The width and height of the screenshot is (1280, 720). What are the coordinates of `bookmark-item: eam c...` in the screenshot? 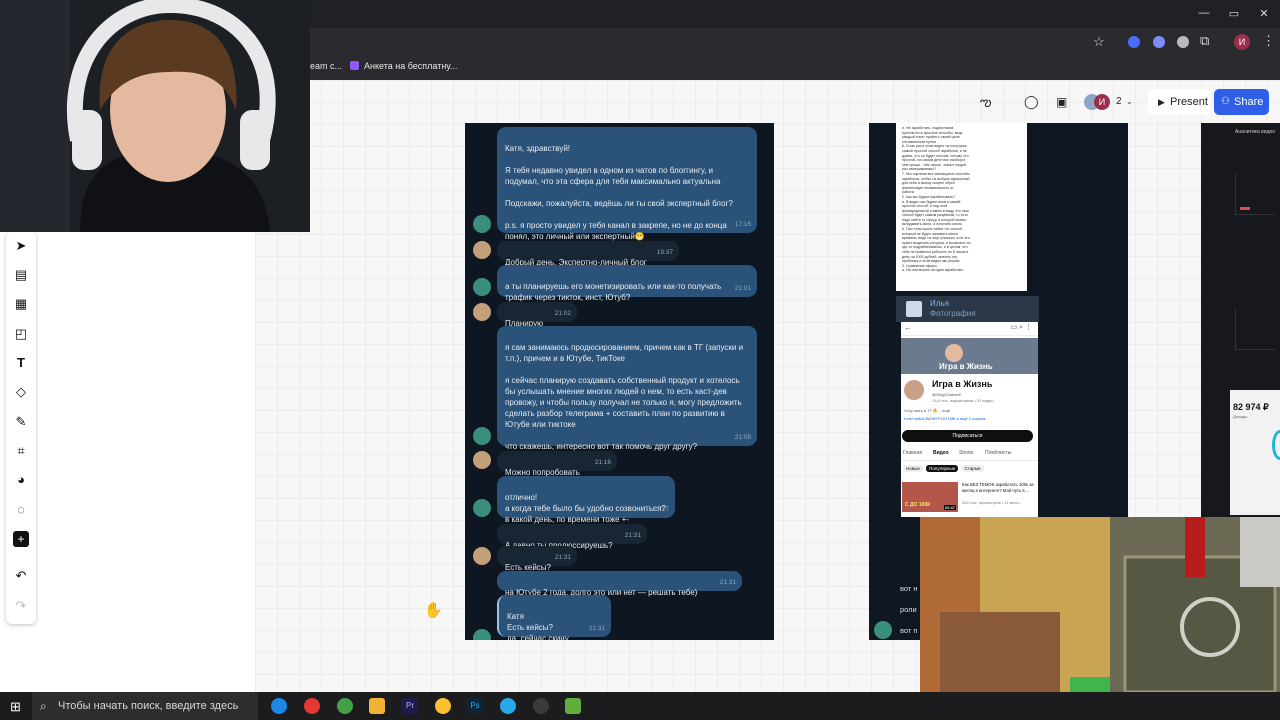 It's located at (326, 66).